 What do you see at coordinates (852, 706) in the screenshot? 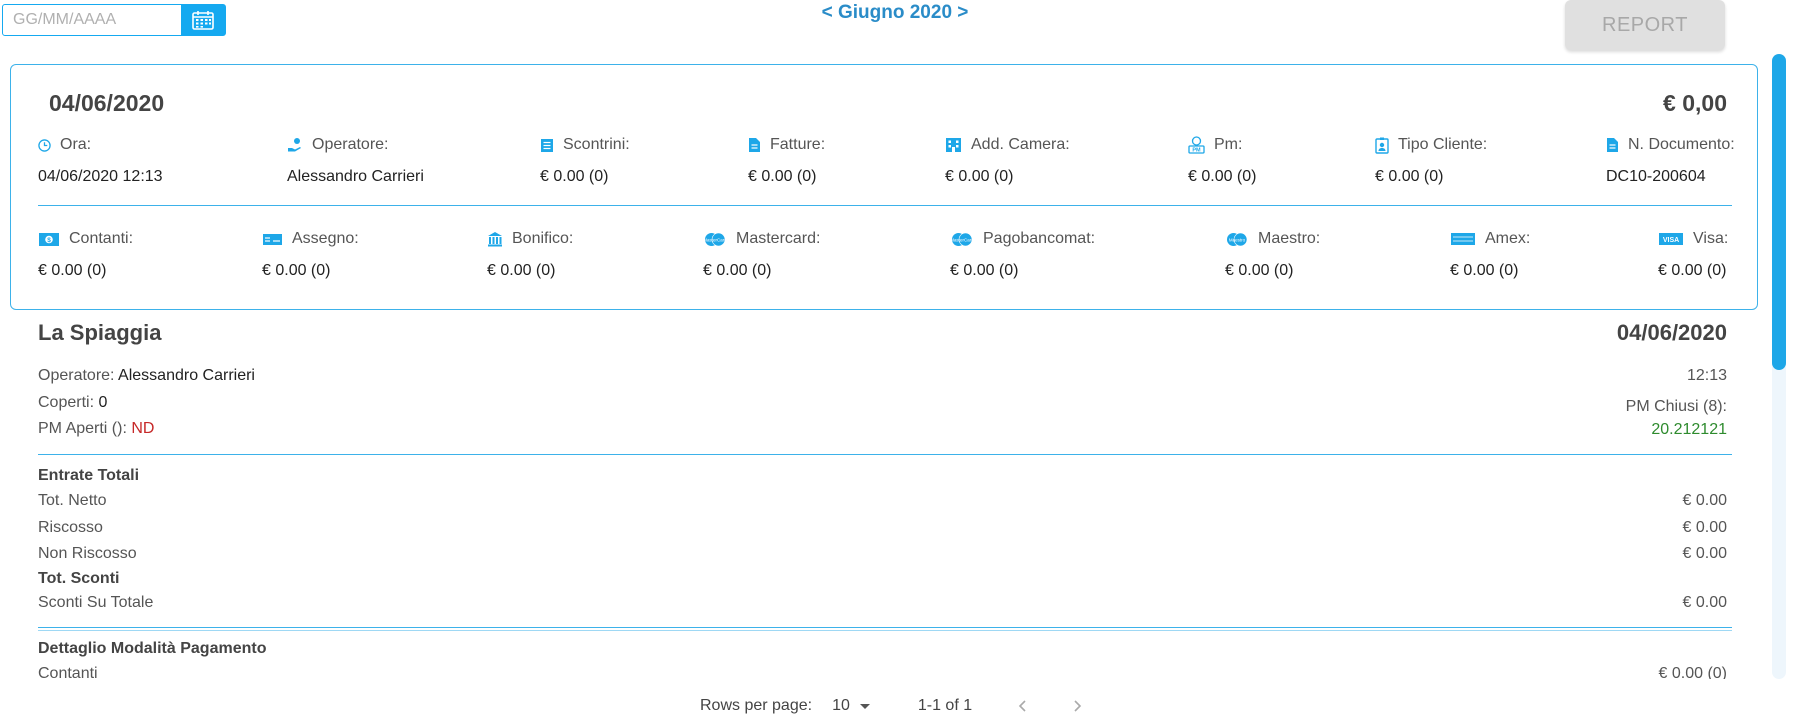
I see `rows-per-page-select: 10` at bounding box center [852, 706].